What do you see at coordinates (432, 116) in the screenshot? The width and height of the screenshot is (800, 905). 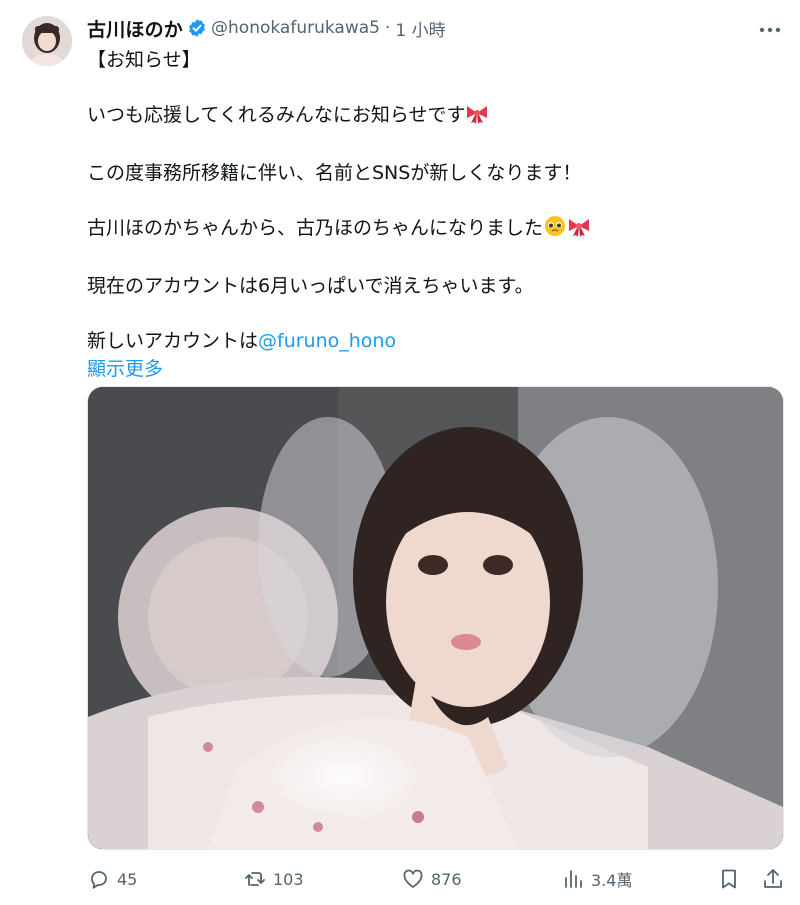 I see `tweet-line: いつも応援してくれるみんなにお知らせです` at bounding box center [432, 116].